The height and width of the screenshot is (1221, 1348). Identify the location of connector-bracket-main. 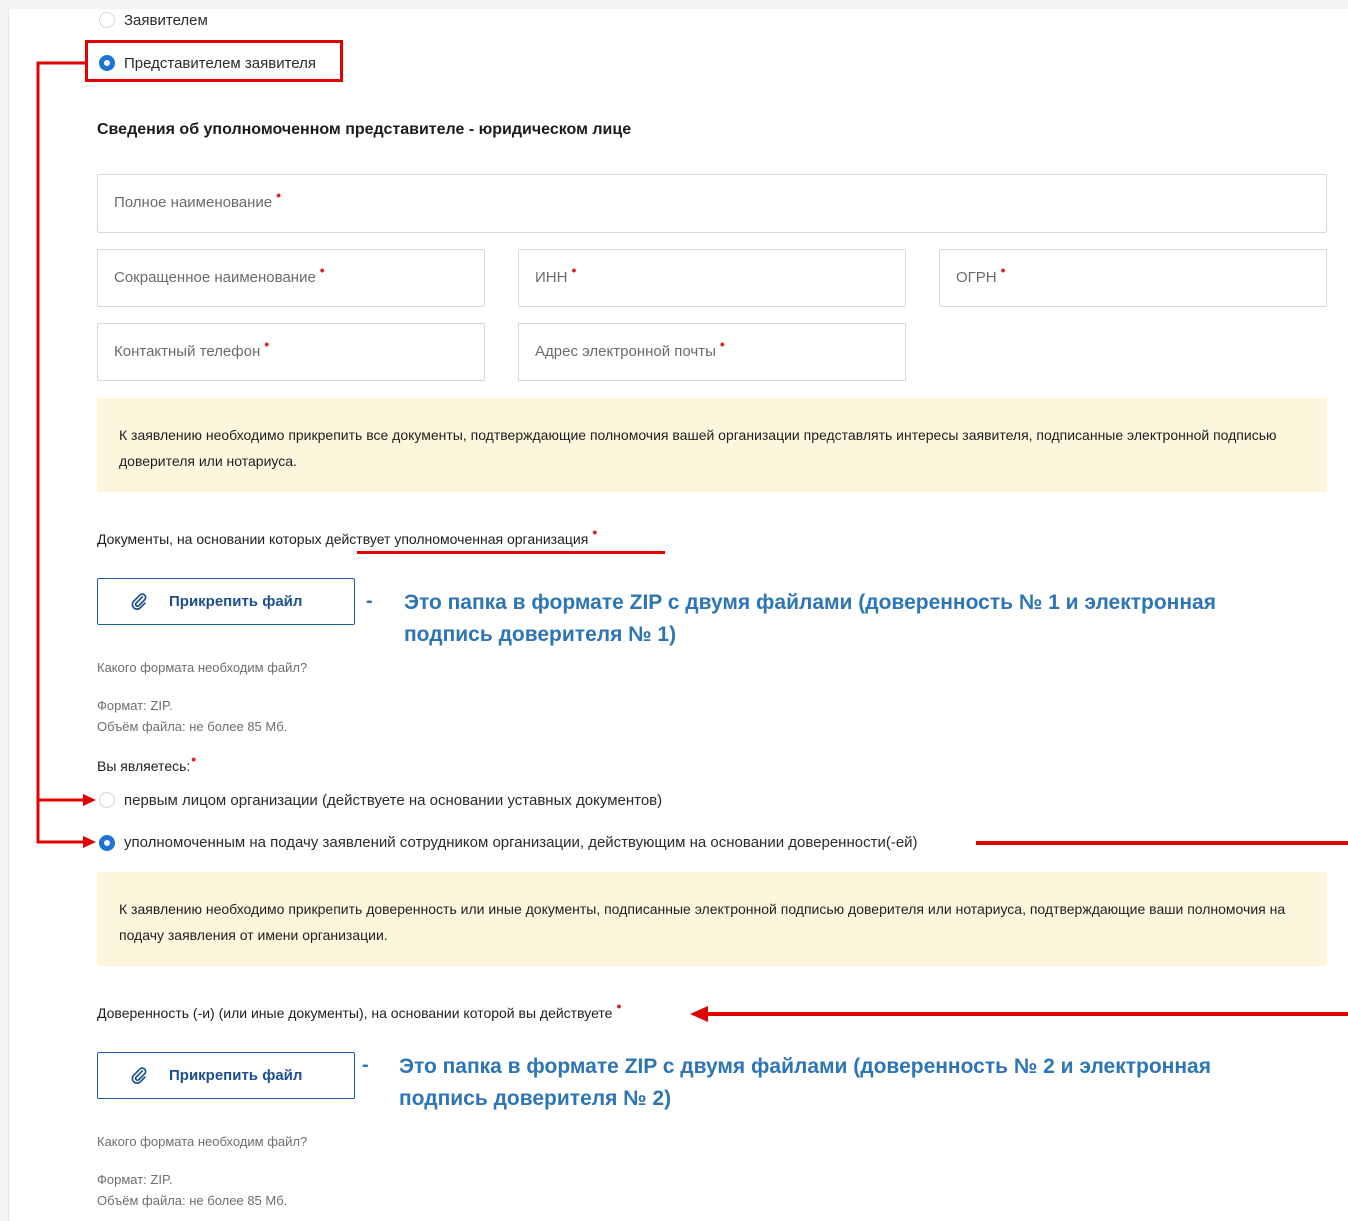
(60, 452).